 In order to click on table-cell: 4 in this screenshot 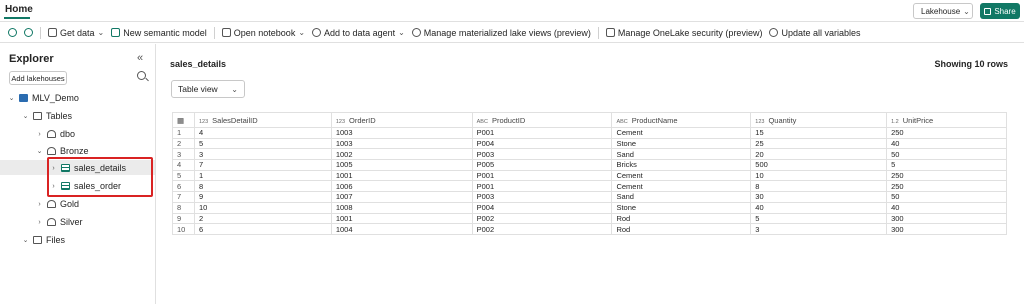, I will do `click(262, 133)`.